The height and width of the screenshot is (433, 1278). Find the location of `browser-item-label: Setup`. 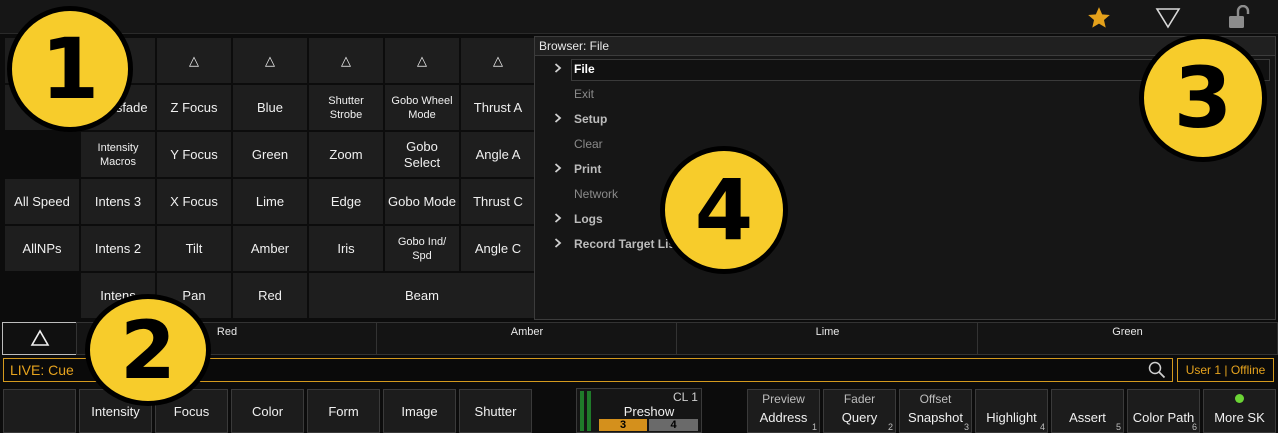

browser-item-label: Setup is located at coordinates (591, 119).